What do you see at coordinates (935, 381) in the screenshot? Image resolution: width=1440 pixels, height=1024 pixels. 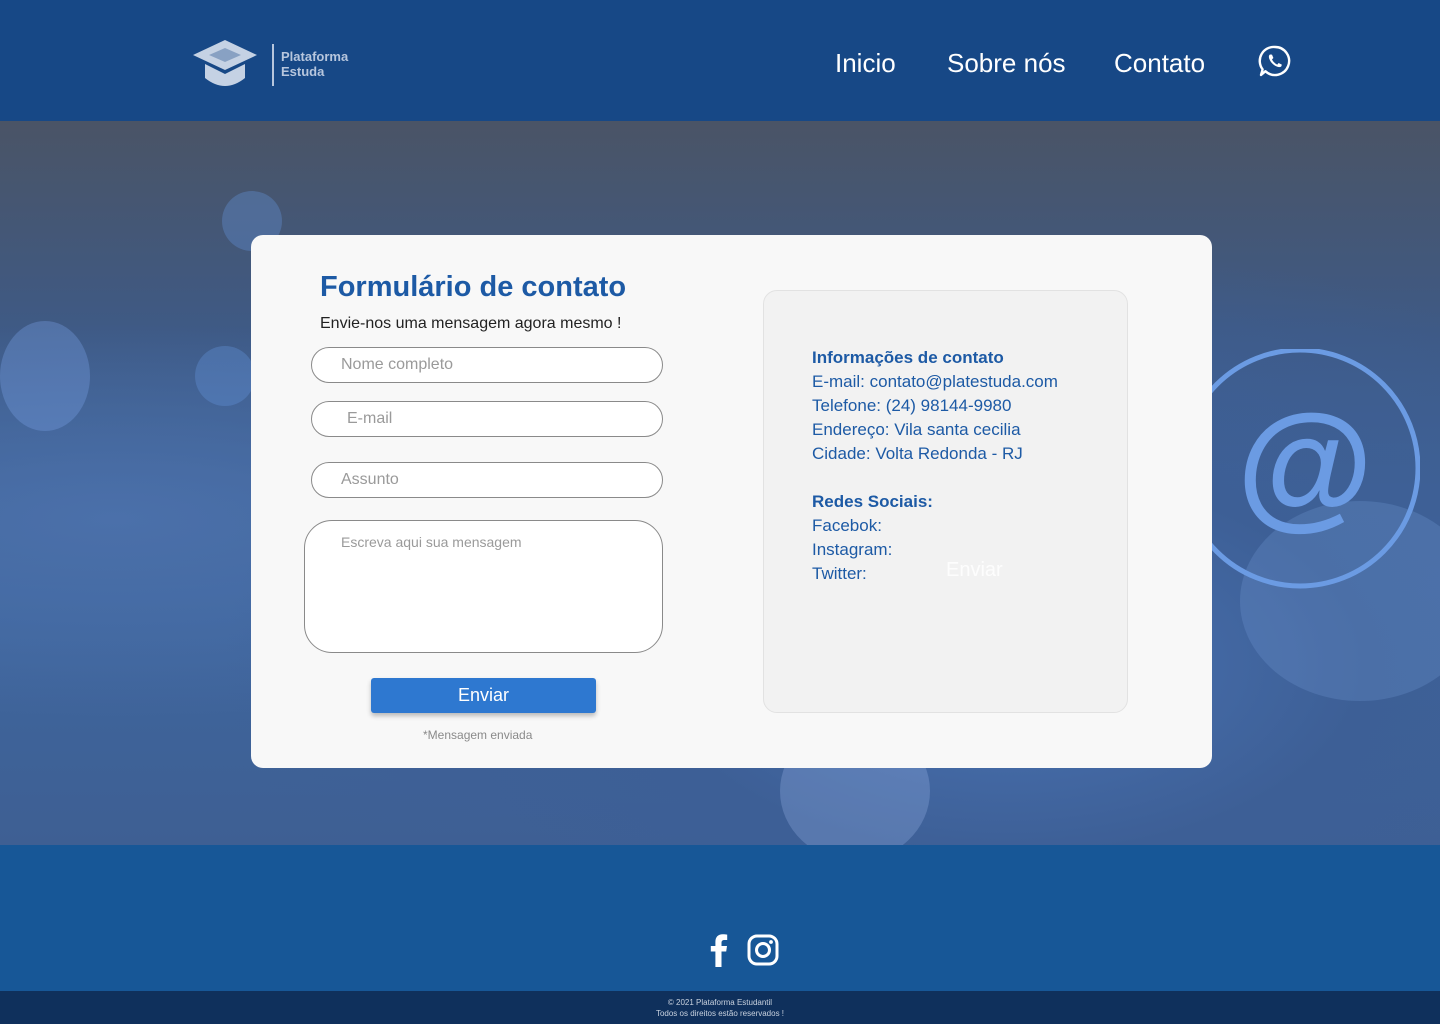 I see `contact-email: E-mail: contato@platestuda.com` at bounding box center [935, 381].